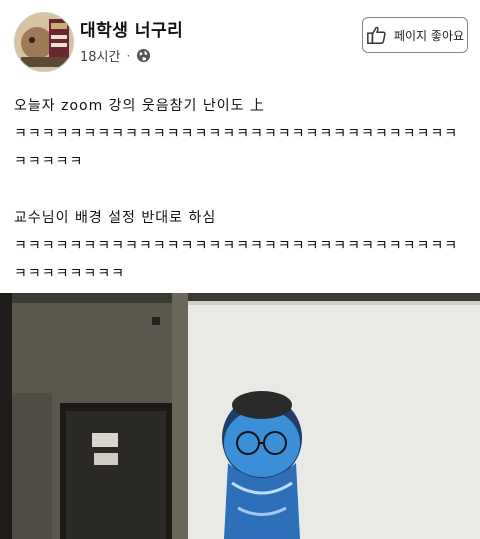  Describe the element at coordinates (100, 55) in the screenshot. I see `post-time: 18시간` at that location.